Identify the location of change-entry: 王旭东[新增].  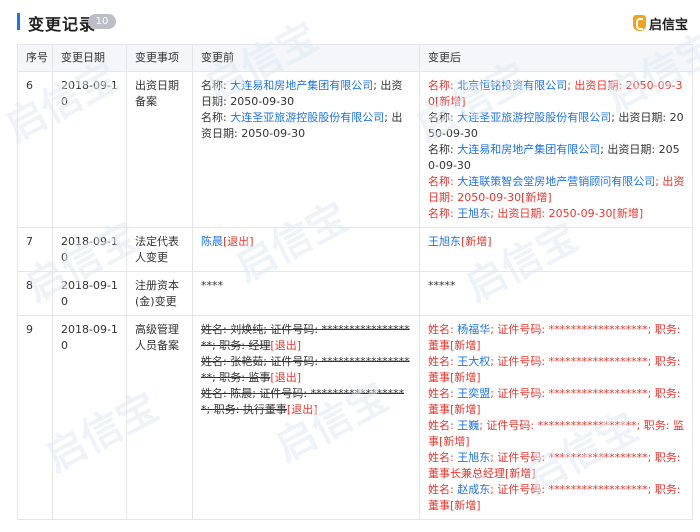
(557, 242).